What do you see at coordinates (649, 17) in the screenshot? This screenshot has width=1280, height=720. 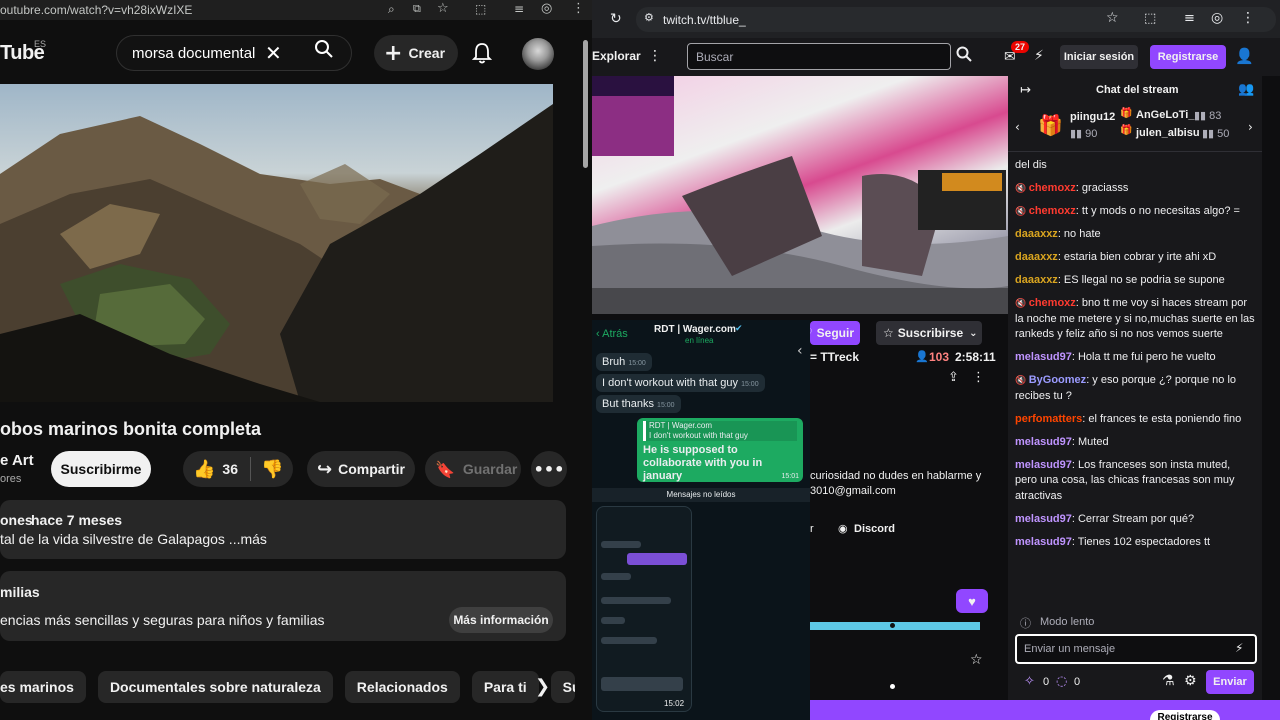 I see `site-info-icon: ⚙` at bounding box center [649, 17].